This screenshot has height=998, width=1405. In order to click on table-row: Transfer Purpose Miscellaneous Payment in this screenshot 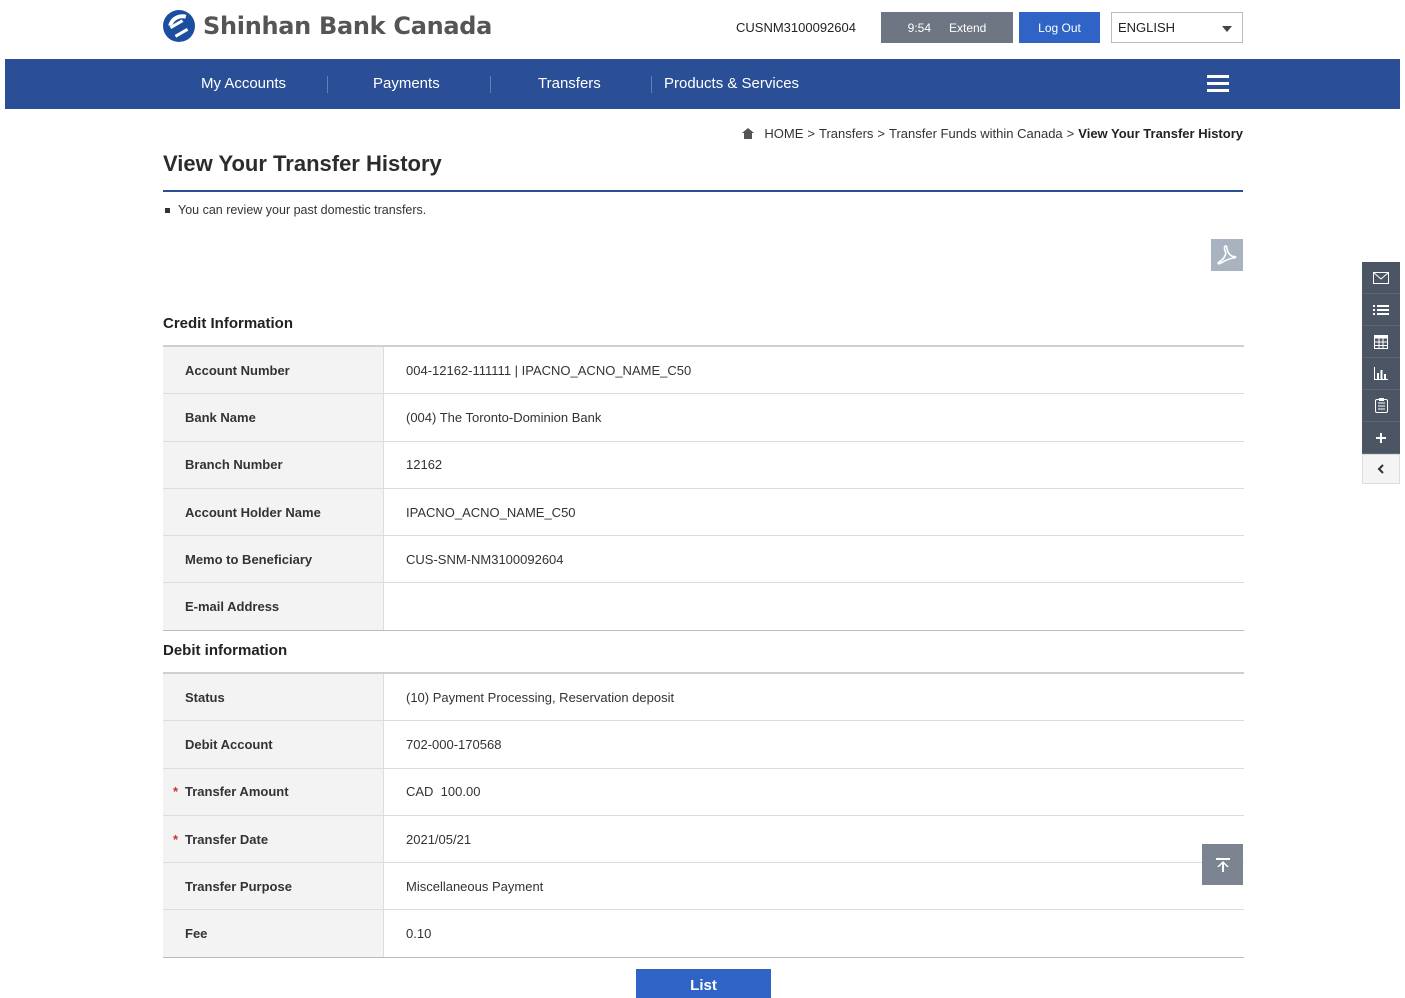, I will do `click(703, 887)`.